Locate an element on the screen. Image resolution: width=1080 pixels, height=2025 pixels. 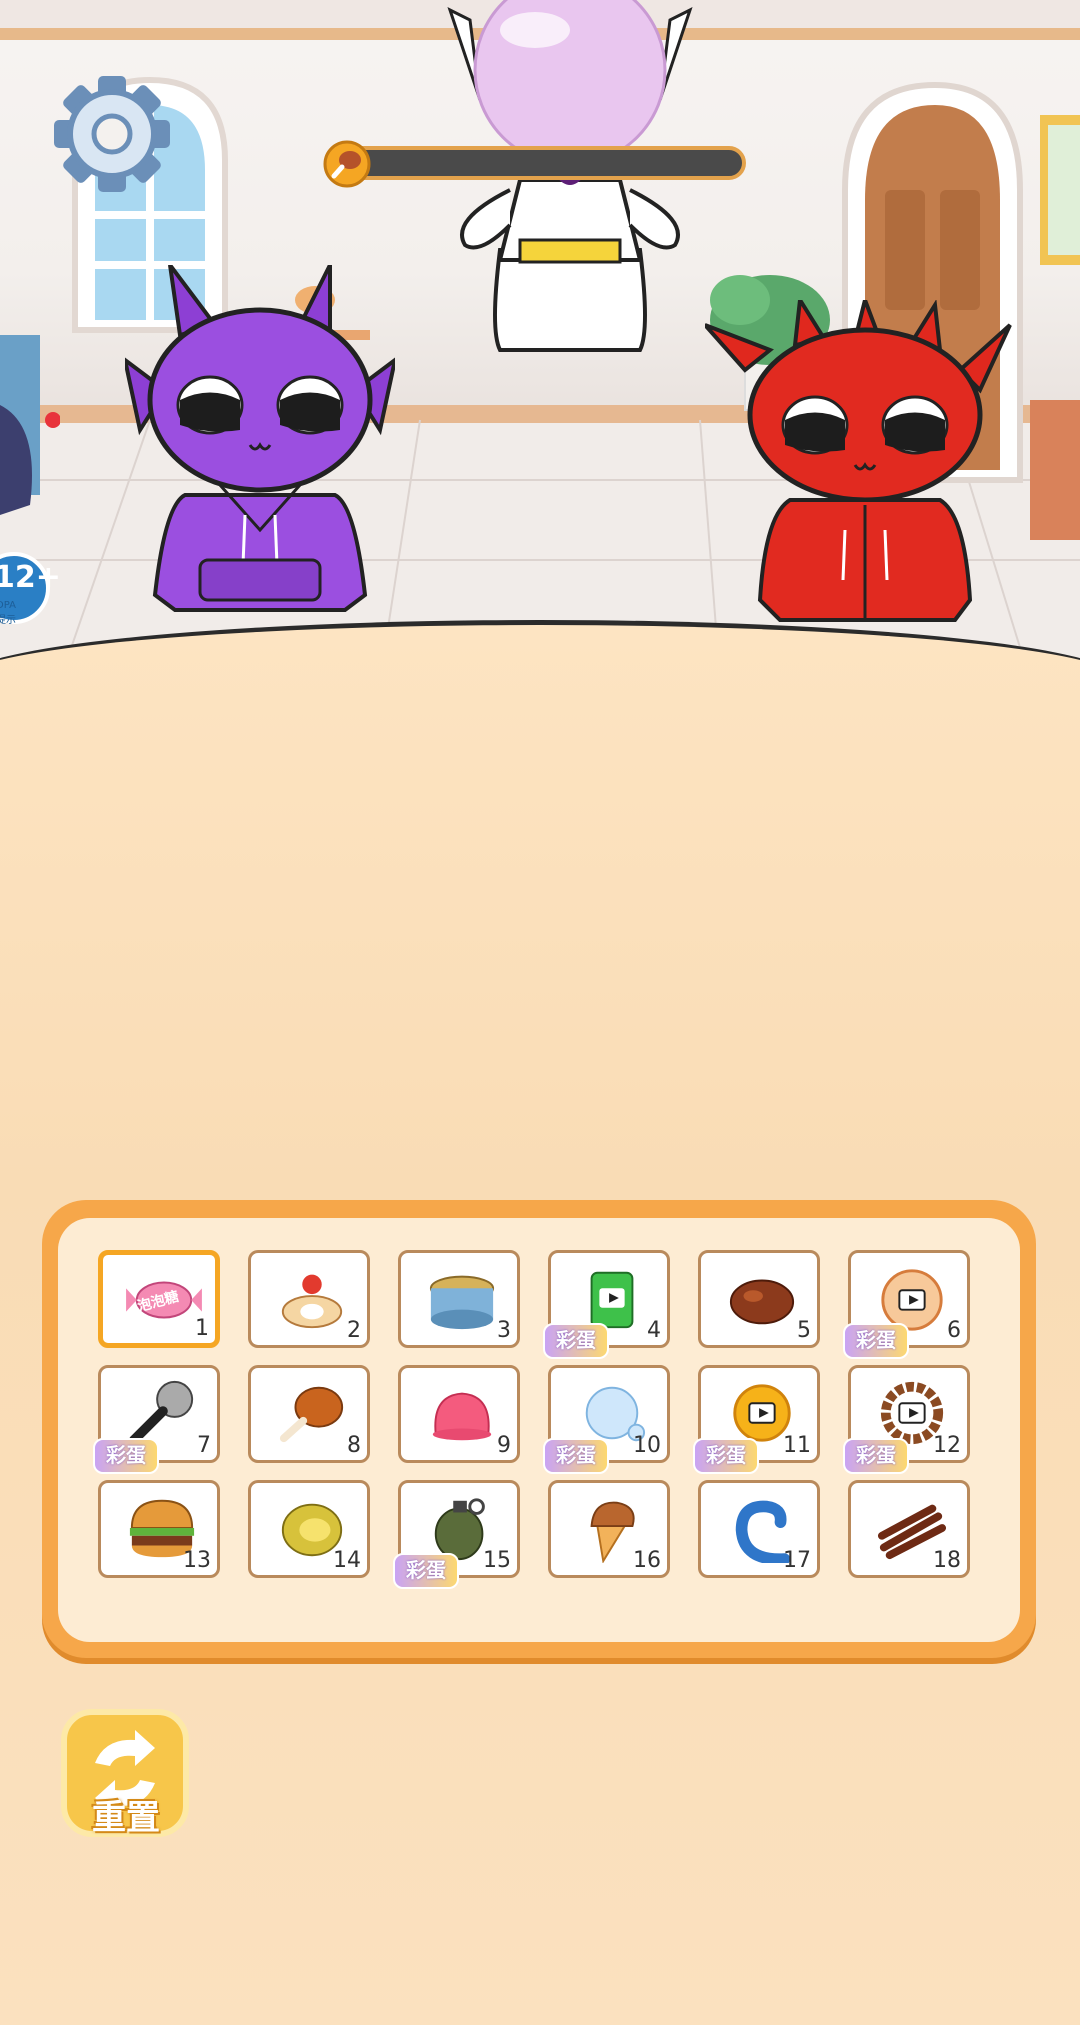
slot-number: 14 is located at coordinates (347, 1560).